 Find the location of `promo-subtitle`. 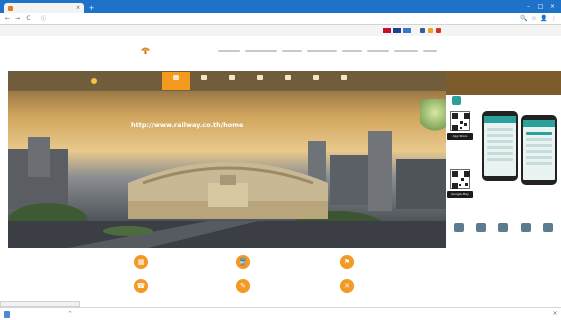

promo-subtitle is located at coordinates (511, 100).